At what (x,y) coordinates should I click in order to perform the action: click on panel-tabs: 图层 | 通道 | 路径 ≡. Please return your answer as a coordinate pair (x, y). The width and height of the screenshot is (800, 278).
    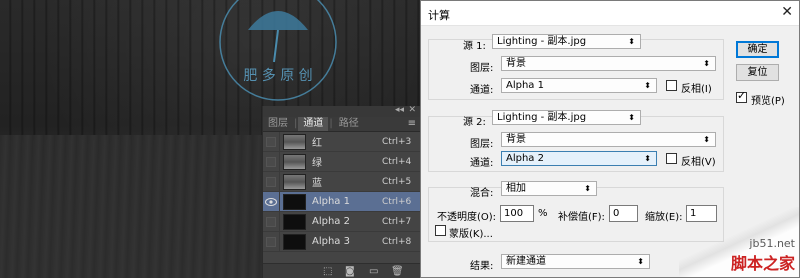
    Looking at the image, I should click on (341, 124).